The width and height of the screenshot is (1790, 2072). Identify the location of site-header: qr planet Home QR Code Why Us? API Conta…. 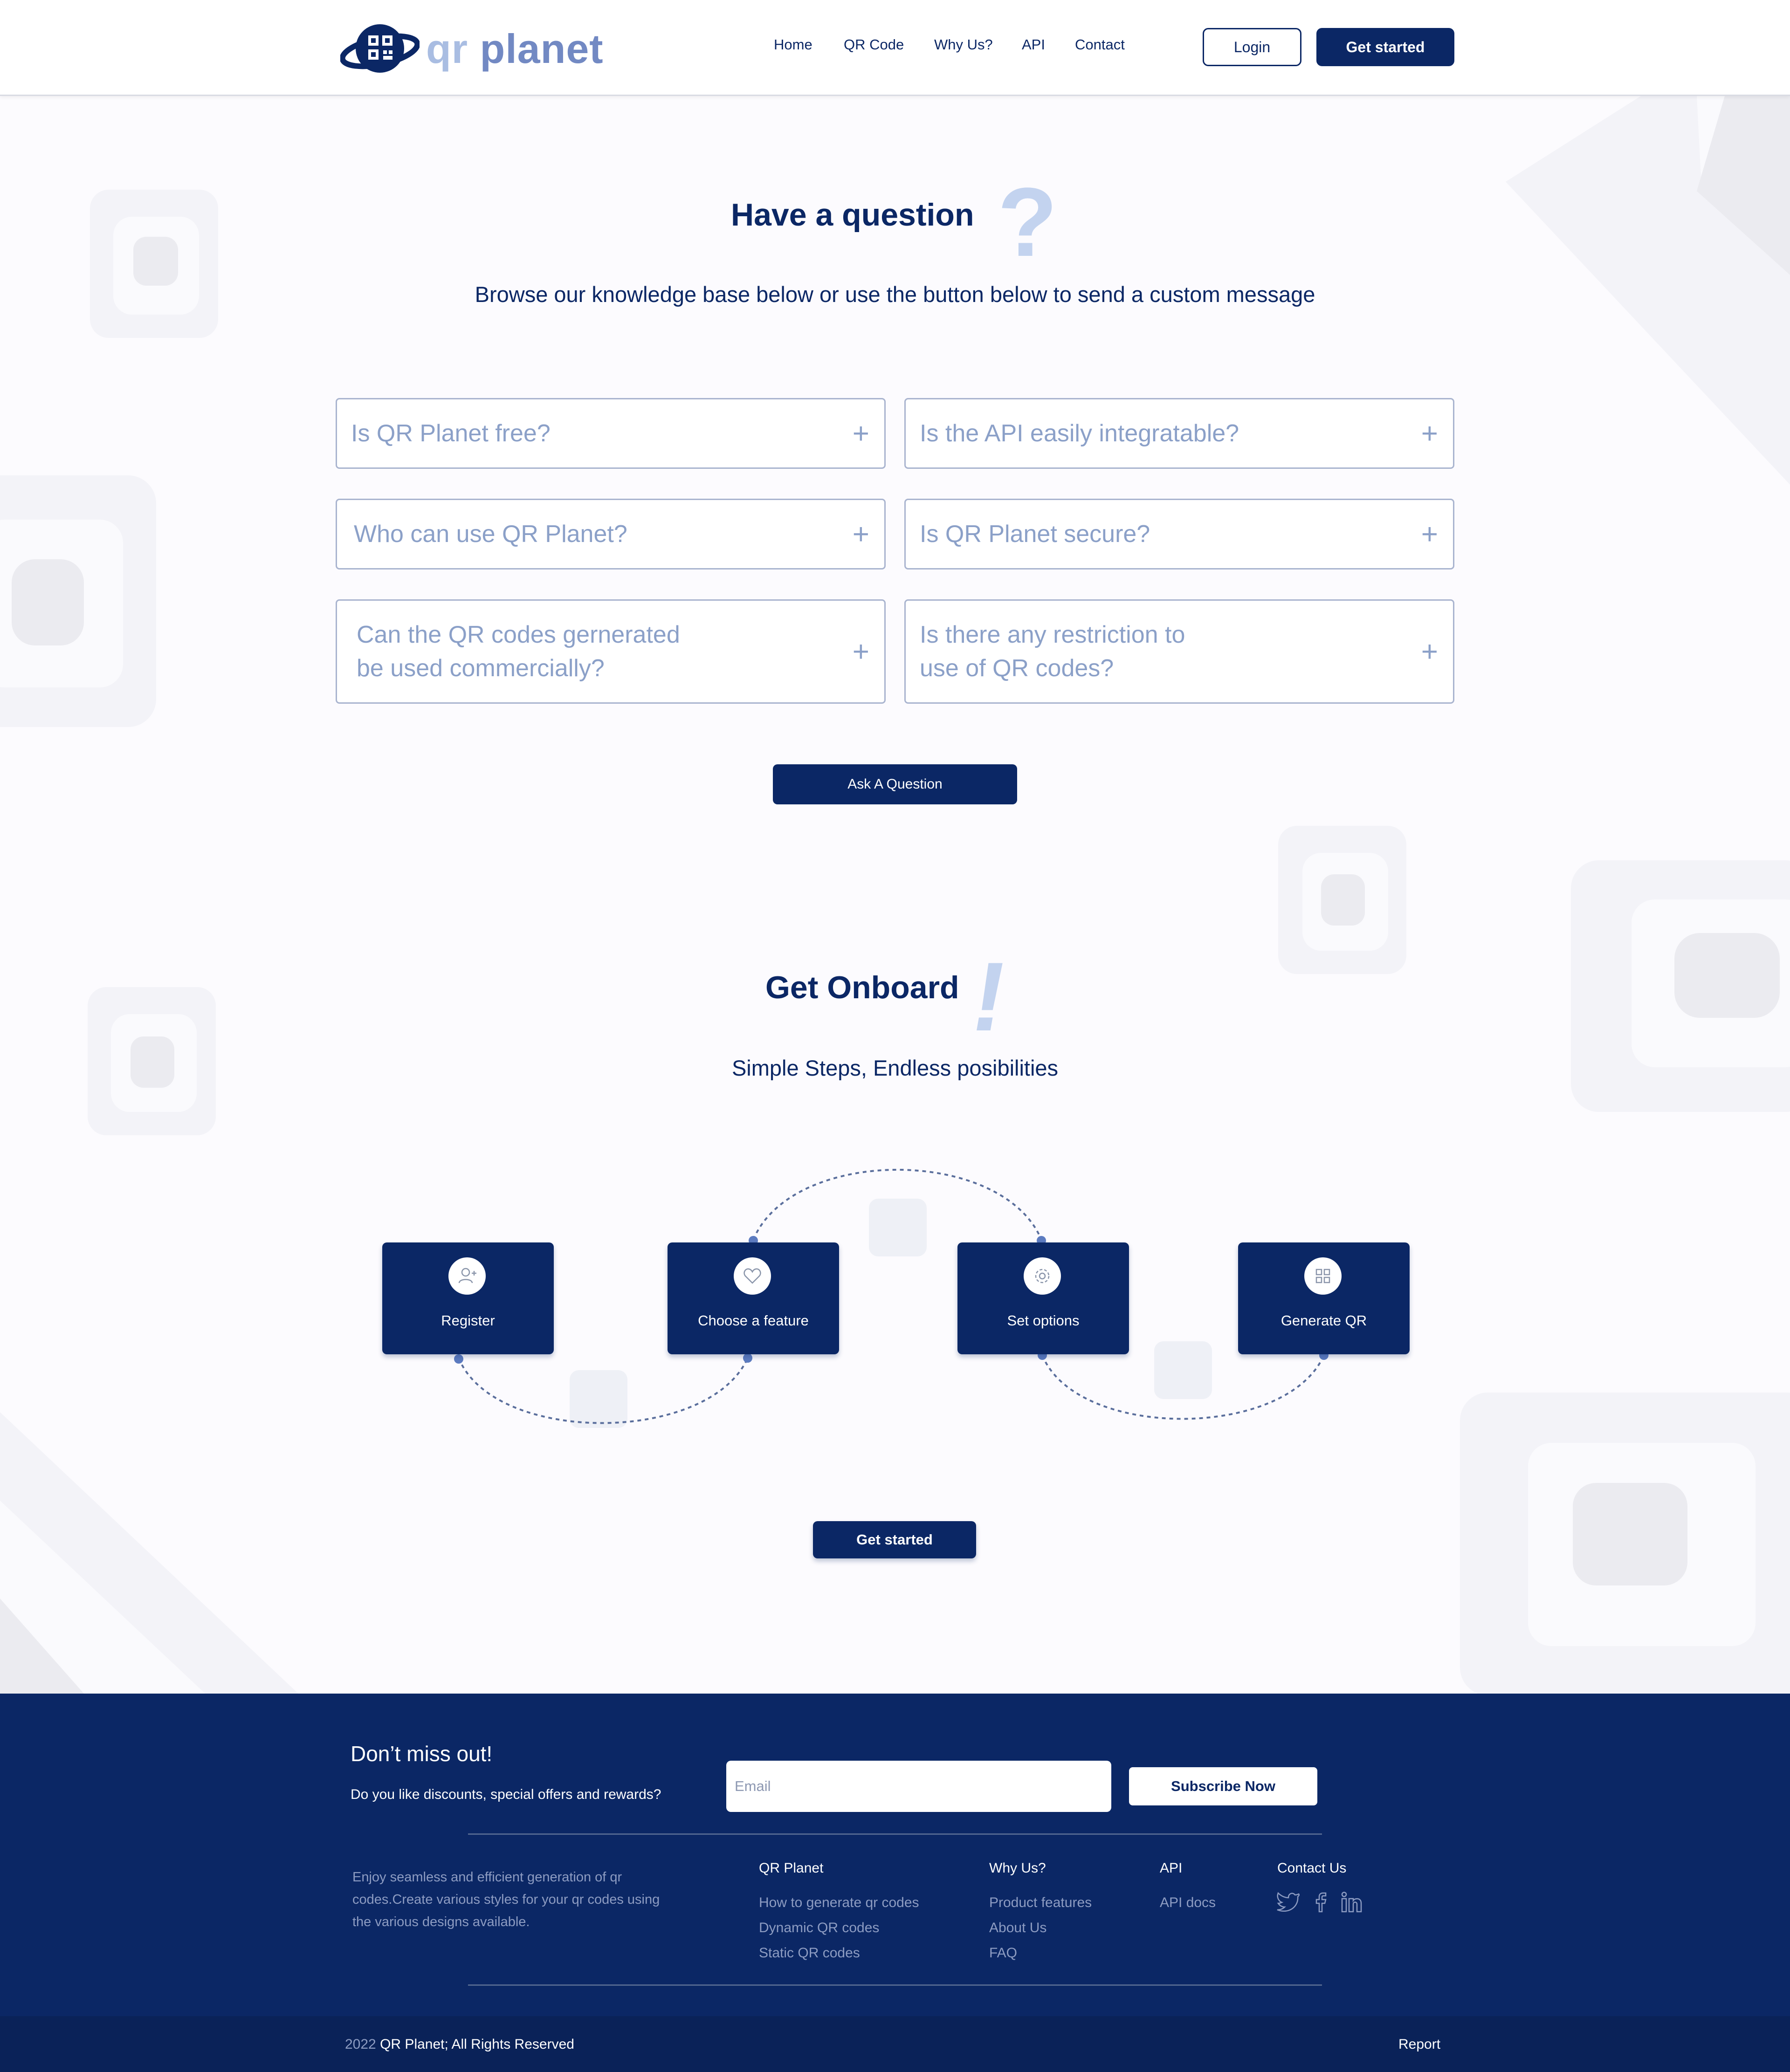
(895, 48).